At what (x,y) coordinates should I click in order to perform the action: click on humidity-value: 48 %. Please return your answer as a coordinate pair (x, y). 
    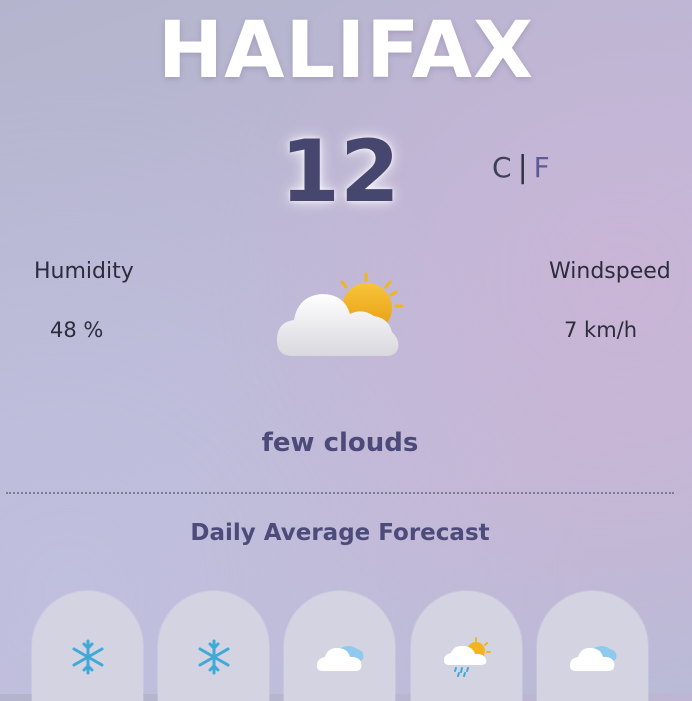
    Looking at the image, I should click on (77, 330).